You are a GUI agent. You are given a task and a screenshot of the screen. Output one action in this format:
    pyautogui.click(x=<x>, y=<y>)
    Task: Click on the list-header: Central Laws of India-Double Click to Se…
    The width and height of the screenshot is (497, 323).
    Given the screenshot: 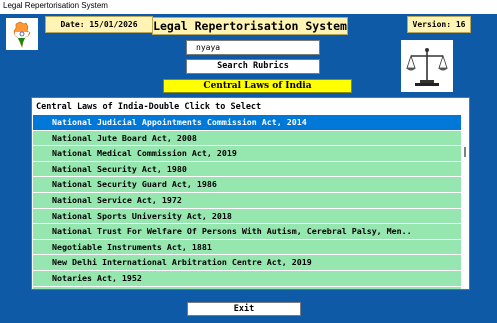 What is the action you would take?
    pyautogui.click(x=149, y=107)
    